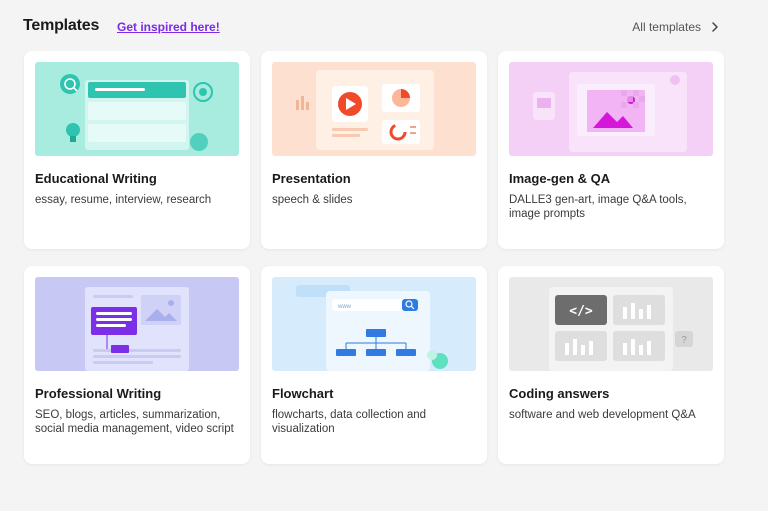 This screenshot has height=511, width=768. Describe the element at coordinates (715, 27) in the screenshot. I see `chevron-right-icon` at that location.